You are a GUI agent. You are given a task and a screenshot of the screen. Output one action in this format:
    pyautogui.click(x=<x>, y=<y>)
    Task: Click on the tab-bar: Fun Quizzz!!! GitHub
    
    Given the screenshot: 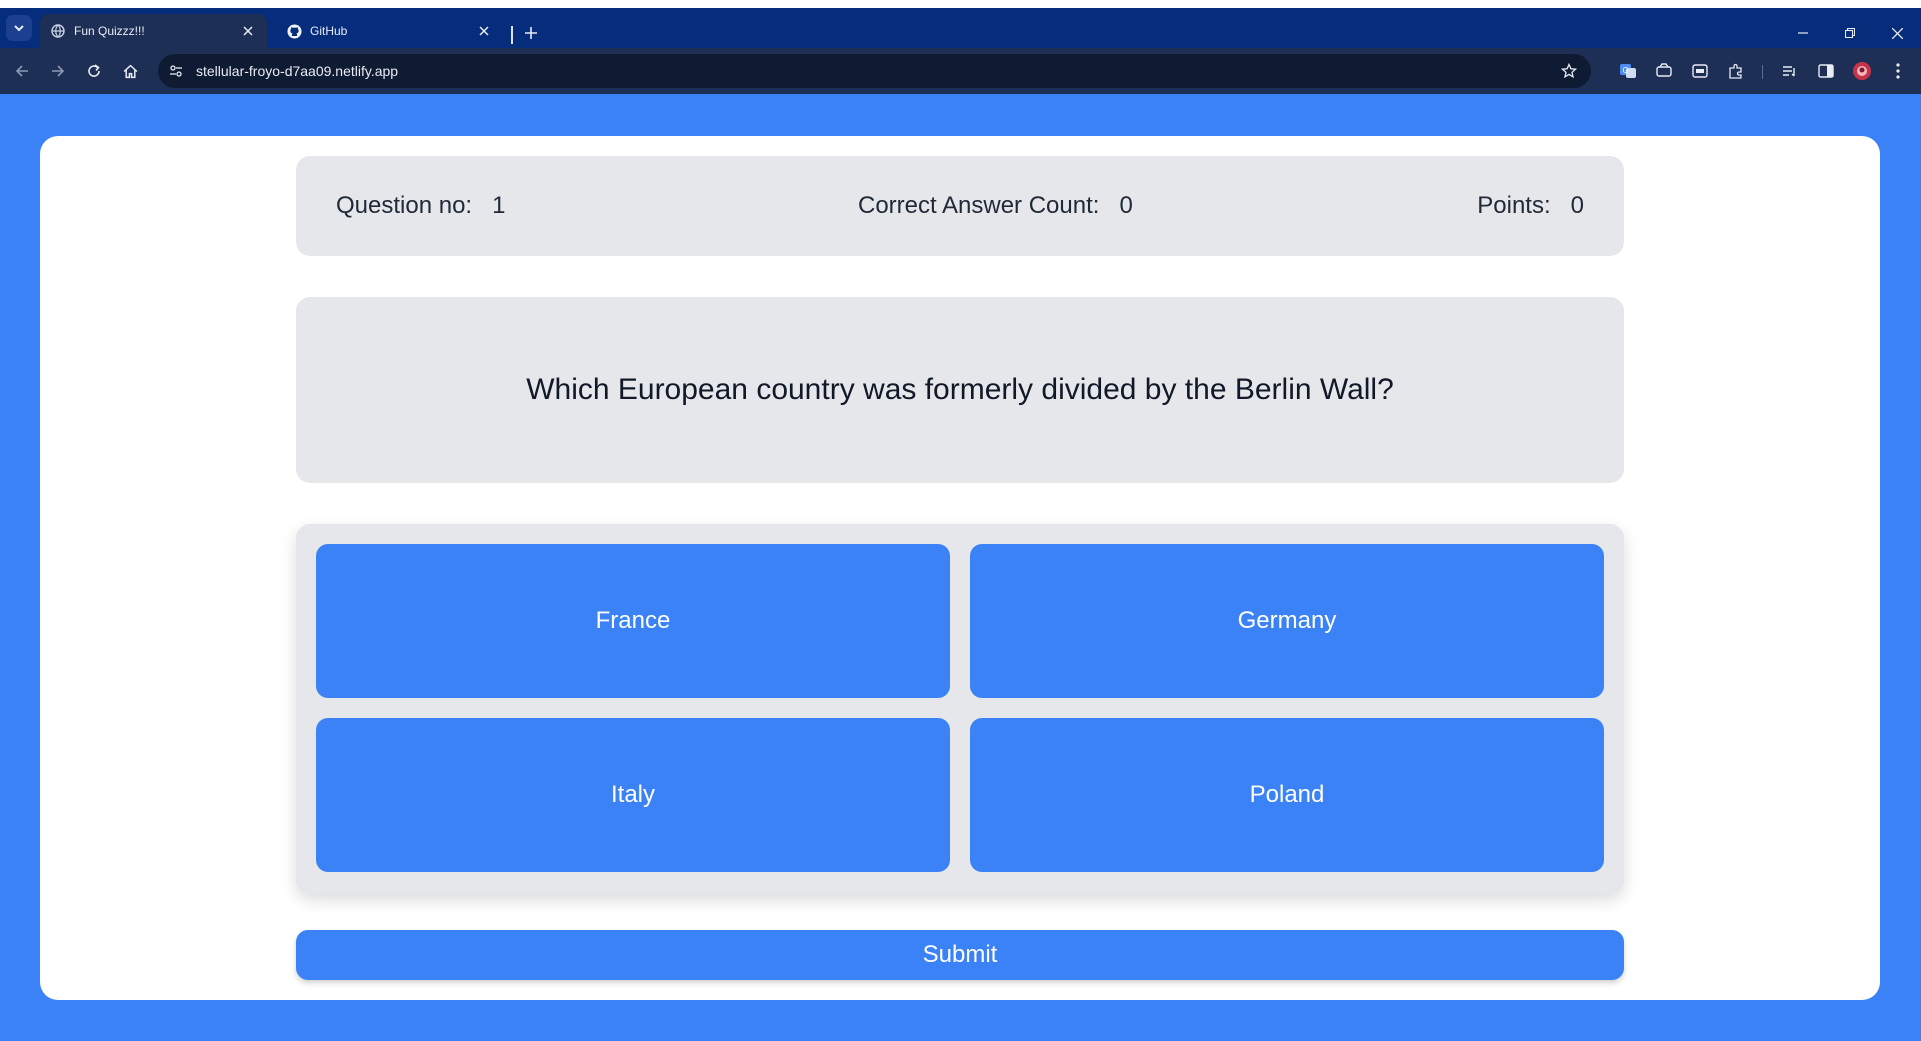 What is the action you would take?
    pyautogui.click(x=960, y=28)
    